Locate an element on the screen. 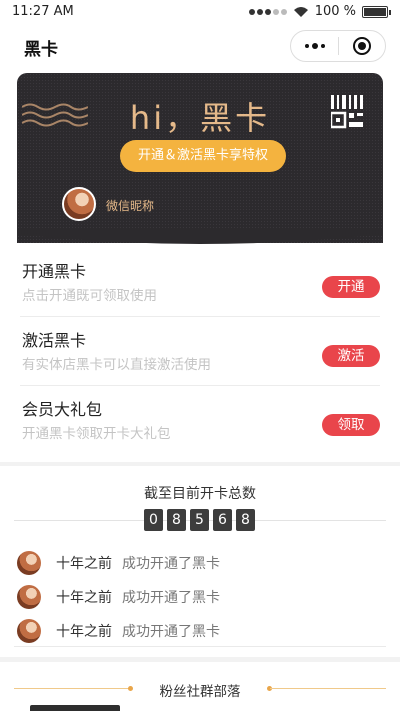  close-button is located at coordinates (362, 46).